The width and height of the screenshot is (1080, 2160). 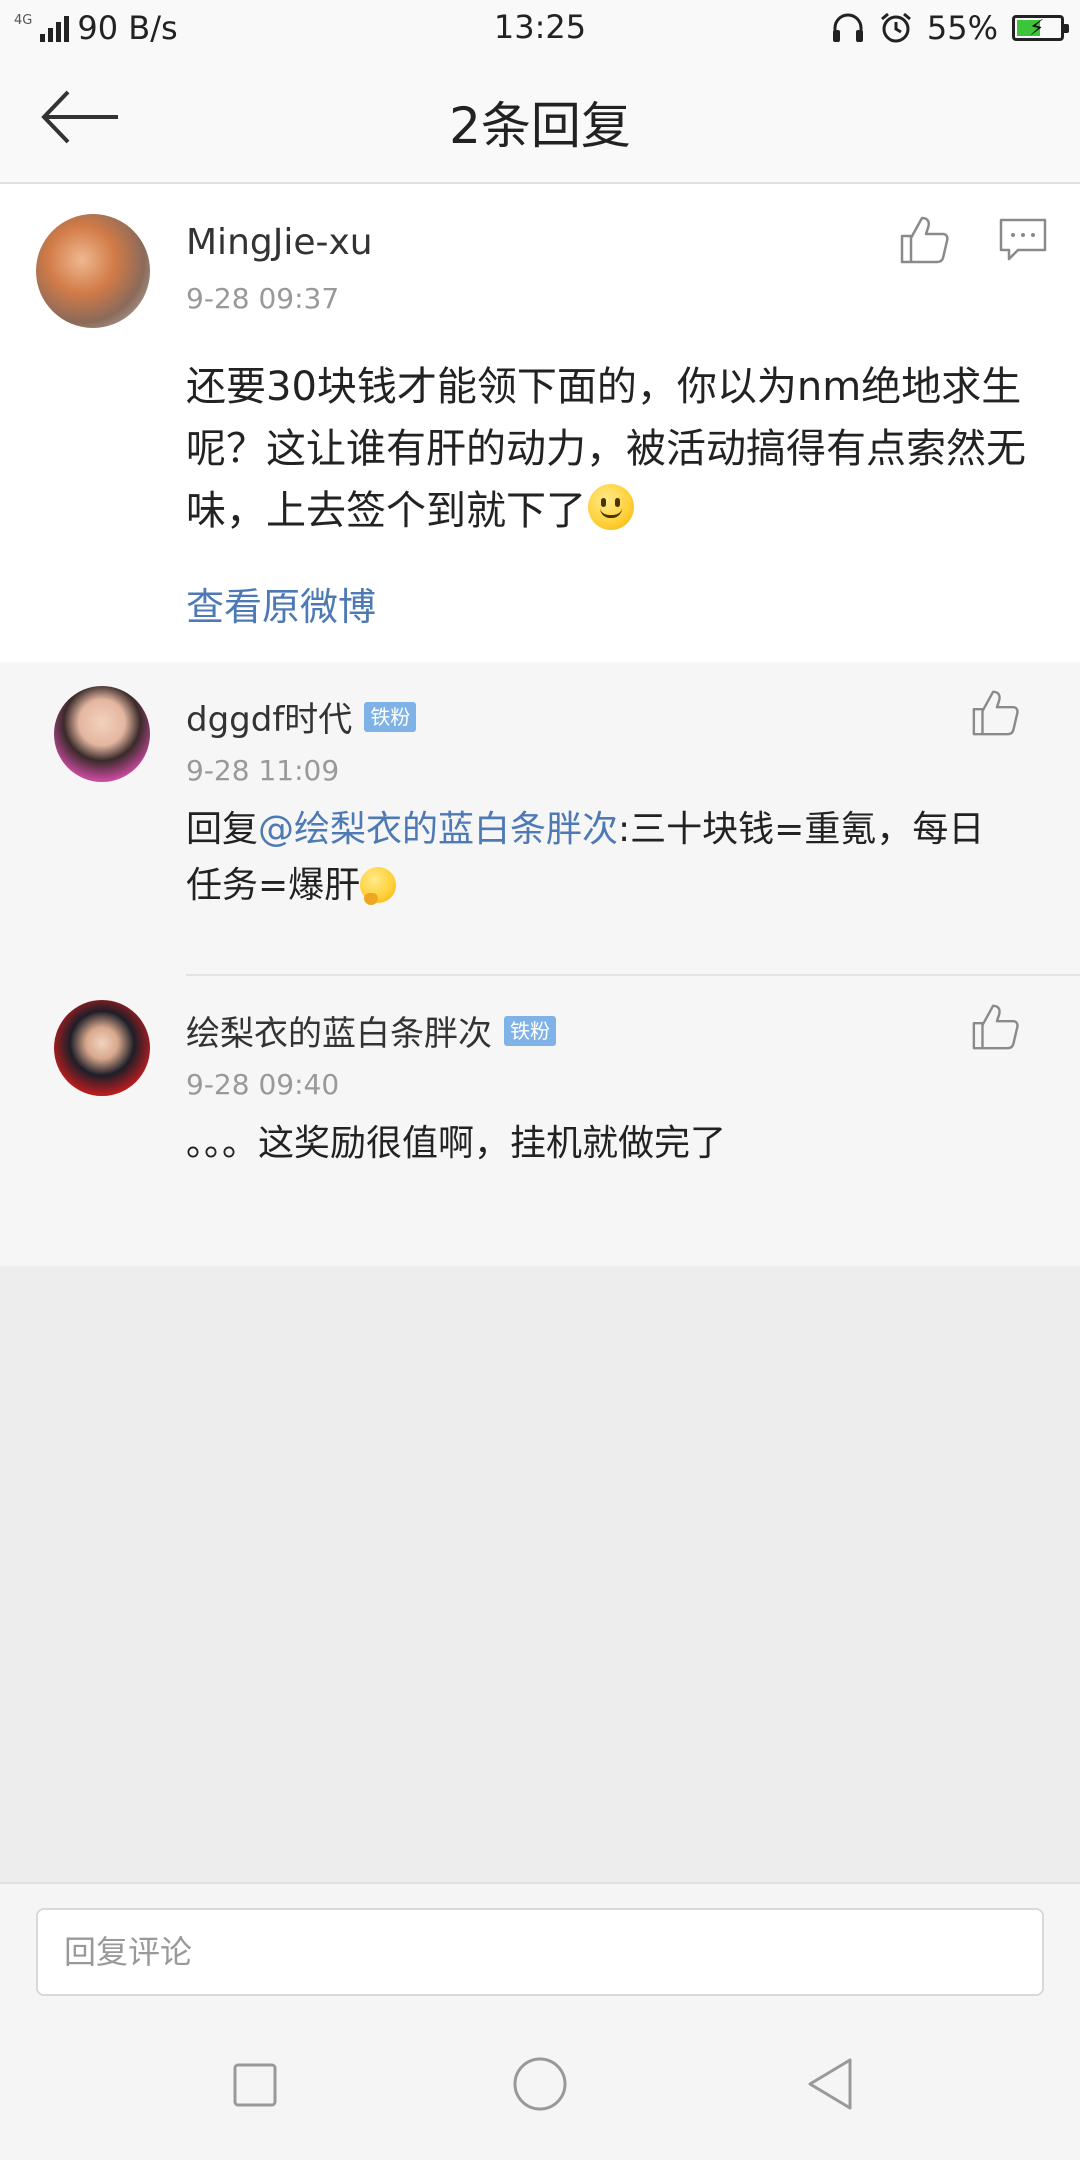 I want to click on reply-author-row: dggdf时代 铁粉, so click(x=301, y=716).